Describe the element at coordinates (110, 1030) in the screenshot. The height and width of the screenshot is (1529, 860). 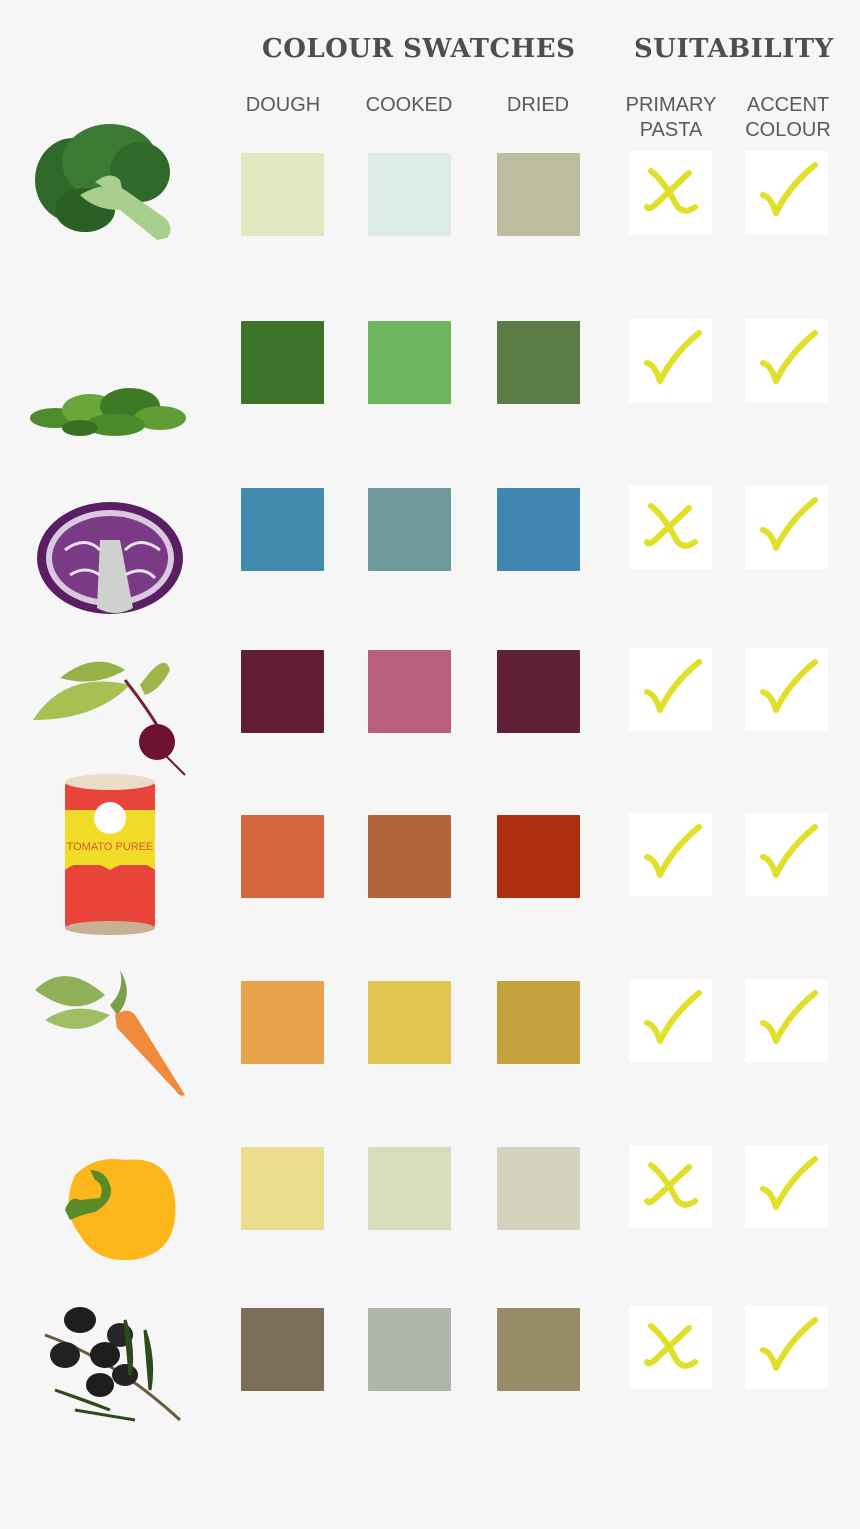
I see `carrot-icon` at that location.